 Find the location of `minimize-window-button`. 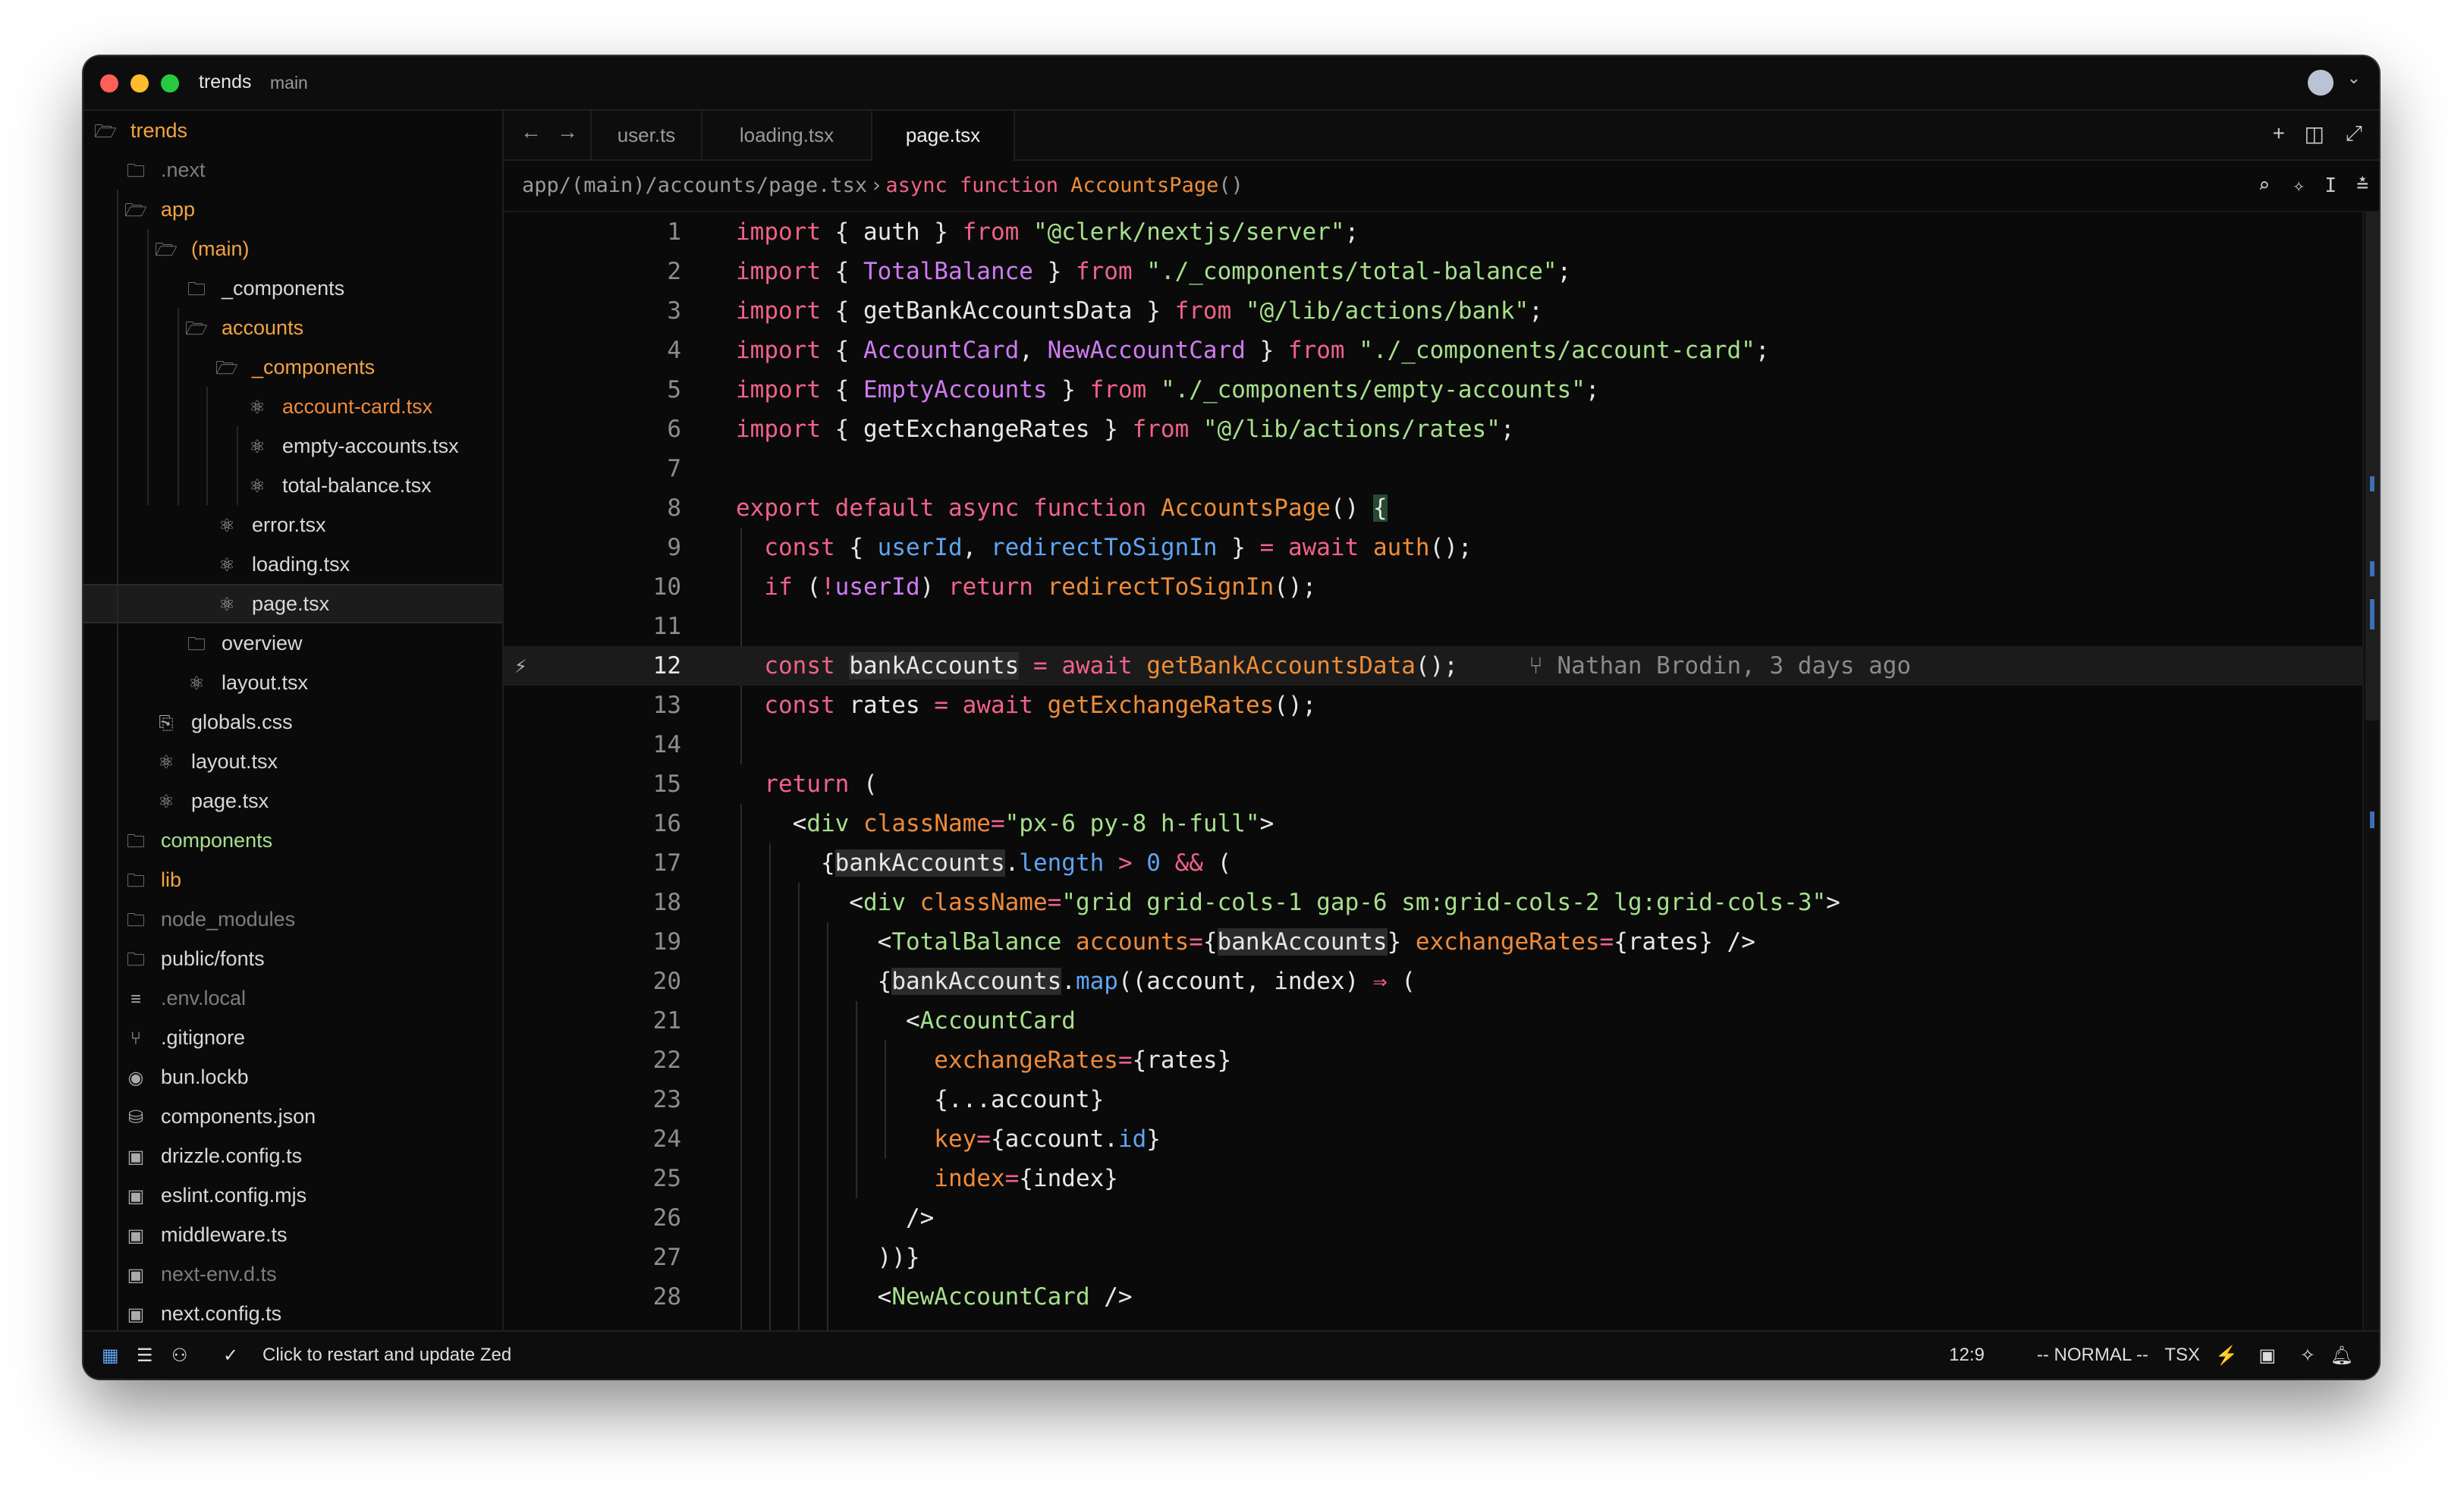

minimize-window-button is located at coordinates (139, 83).